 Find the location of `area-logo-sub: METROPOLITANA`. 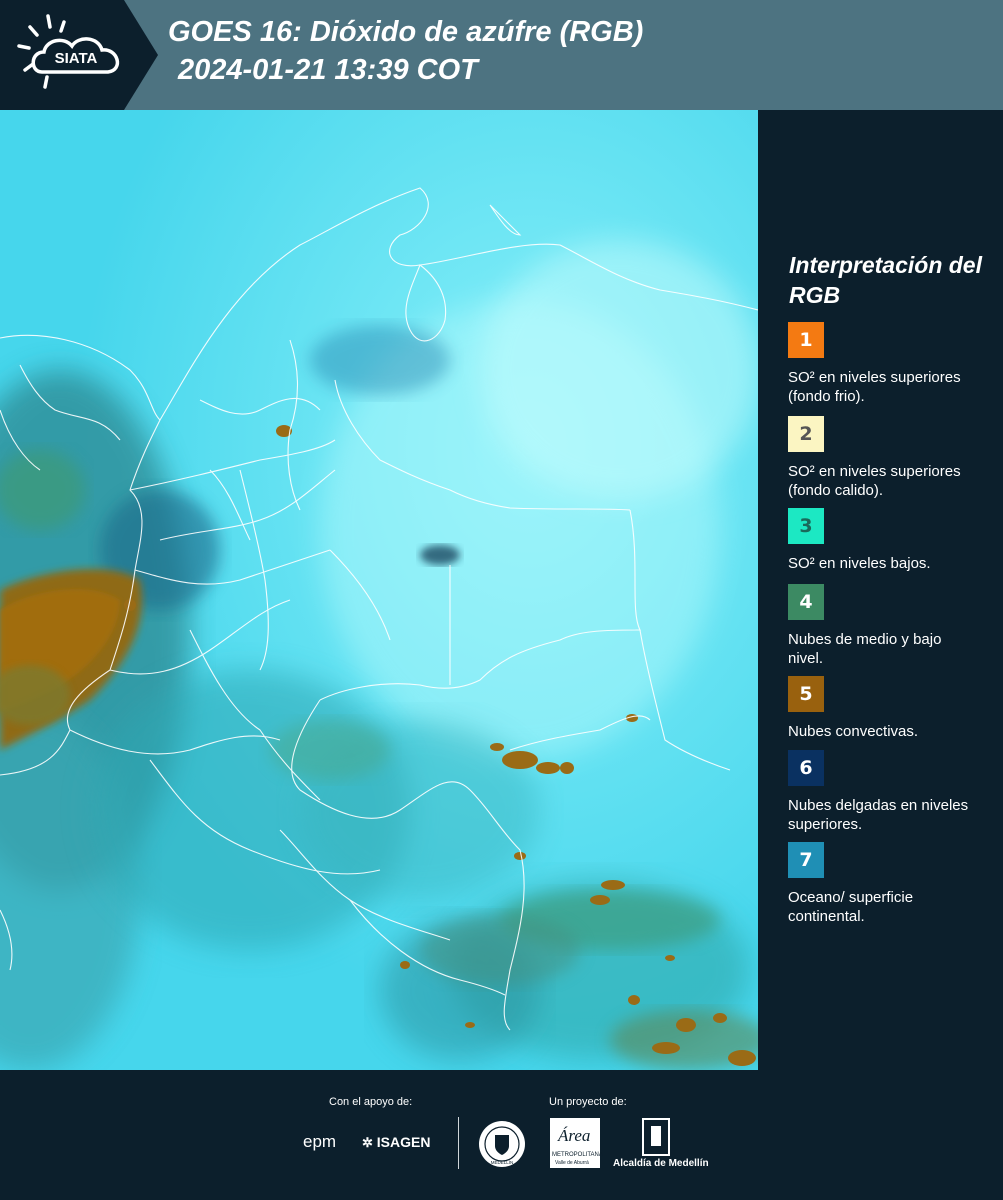

area-logo-sub: METROPOLITANA is located at coordinates (577, 1155).